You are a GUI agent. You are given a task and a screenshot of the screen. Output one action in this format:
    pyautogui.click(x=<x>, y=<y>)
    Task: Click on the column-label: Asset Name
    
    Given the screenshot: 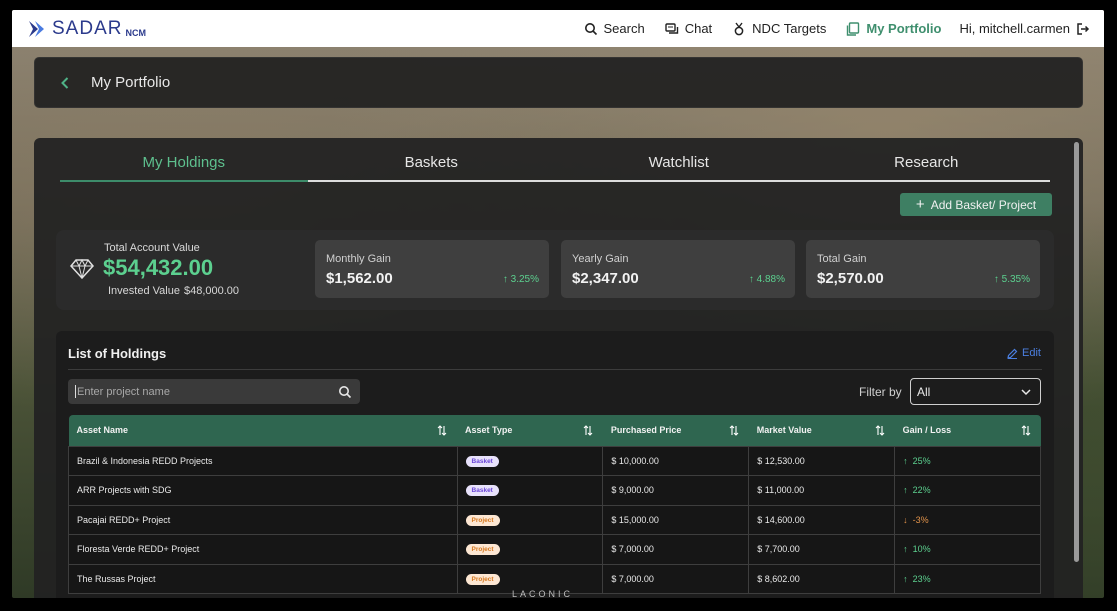 What is the action you would take?
    pyautogui.click(x=102, y=430)
    